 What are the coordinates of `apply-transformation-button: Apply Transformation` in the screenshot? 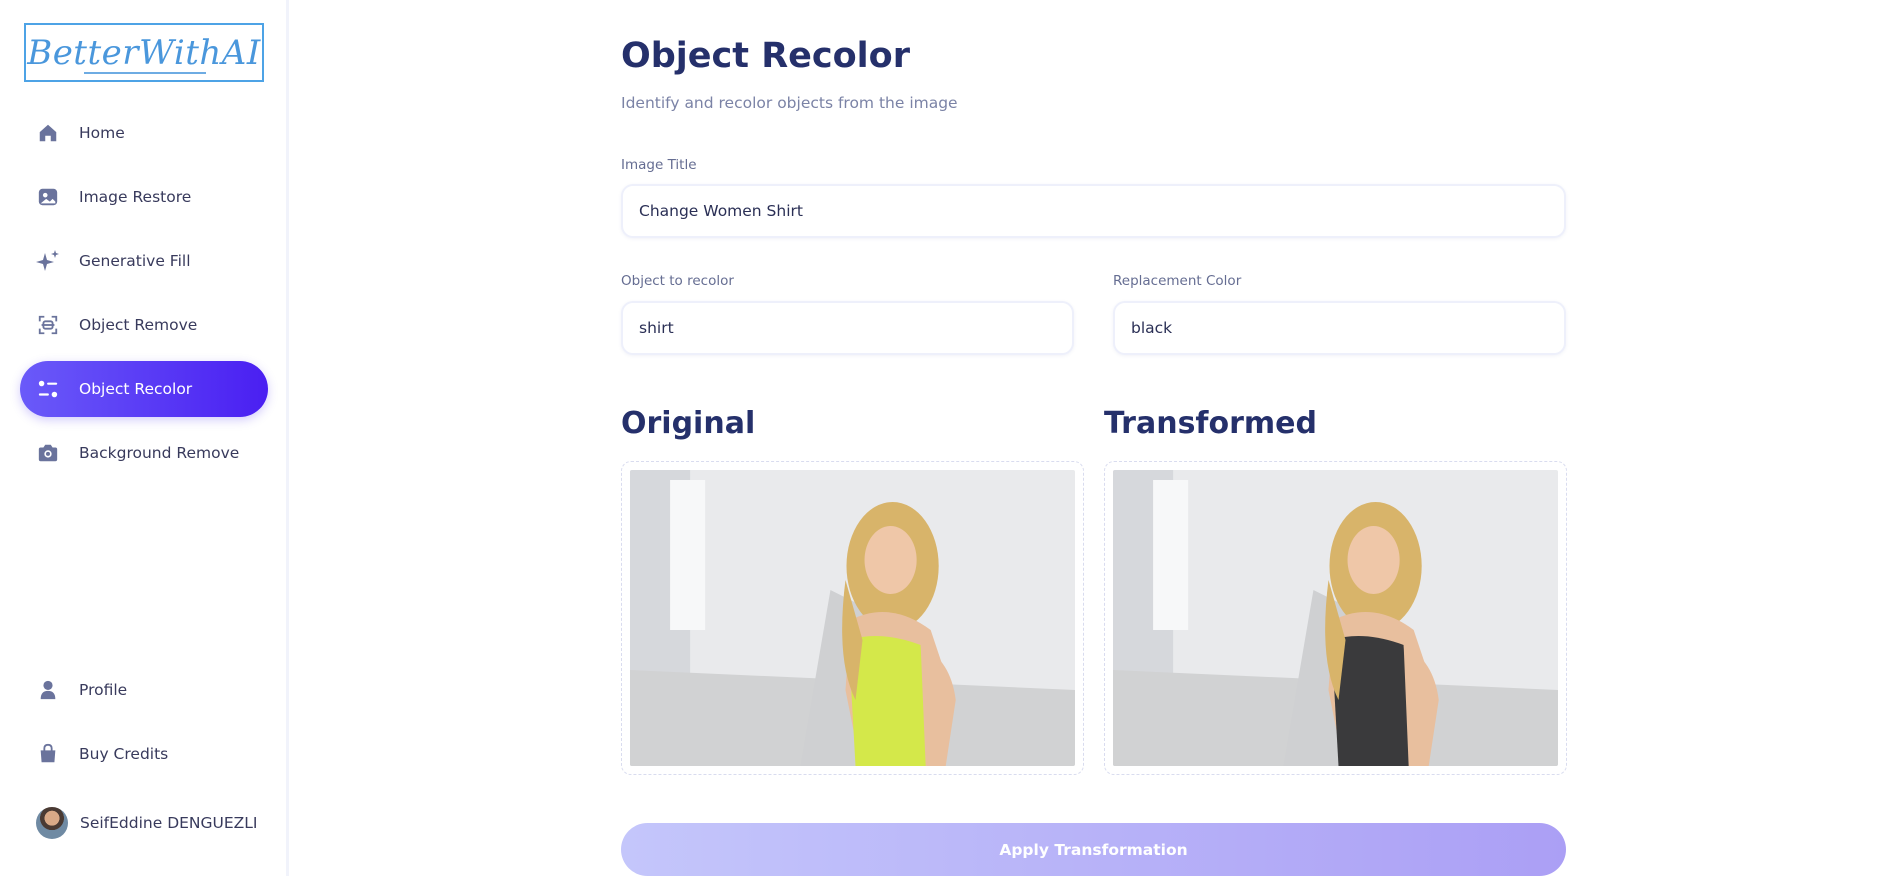 It's located at (1093, 849).